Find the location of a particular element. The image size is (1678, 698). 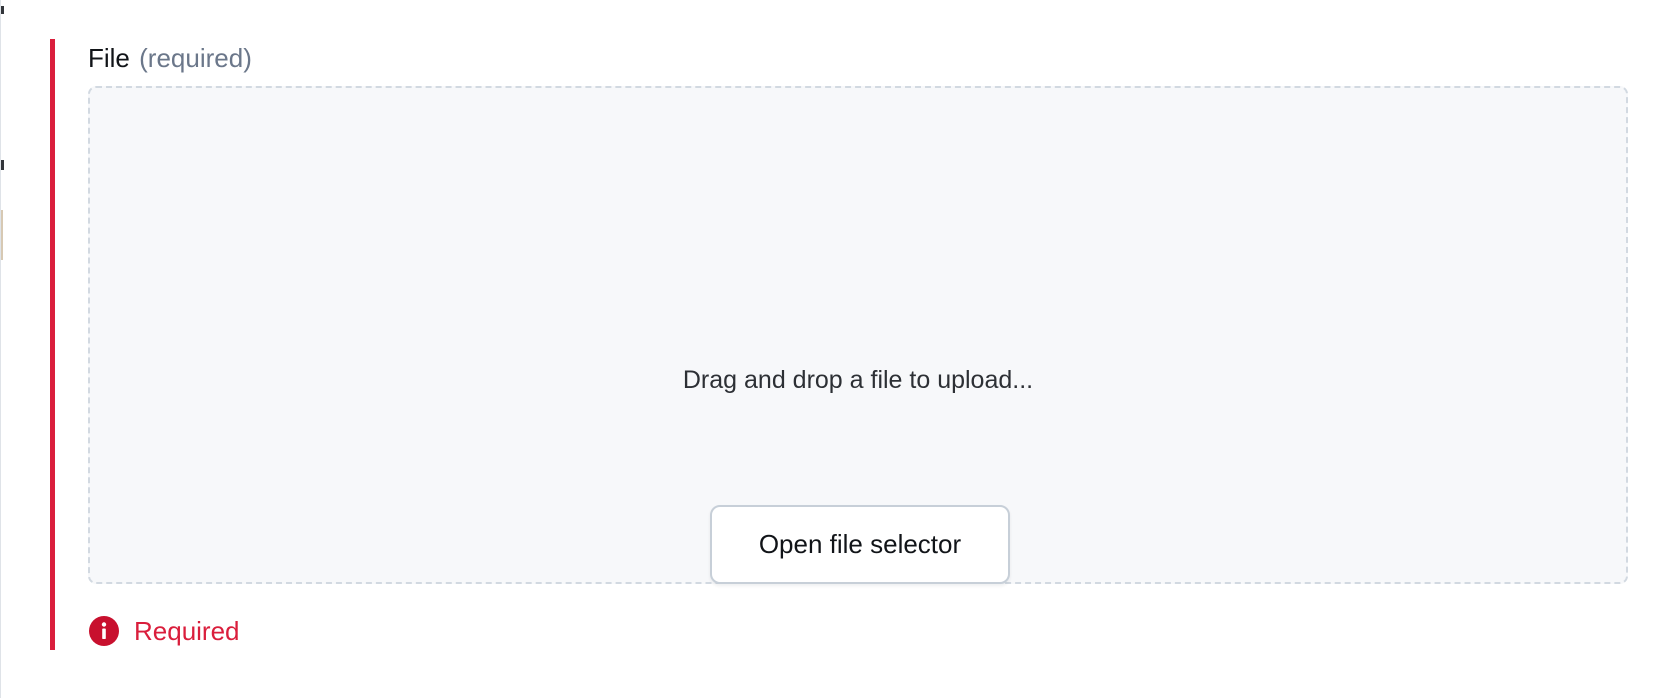

field-error-indicator-bar is located at coordinates (52, 344).